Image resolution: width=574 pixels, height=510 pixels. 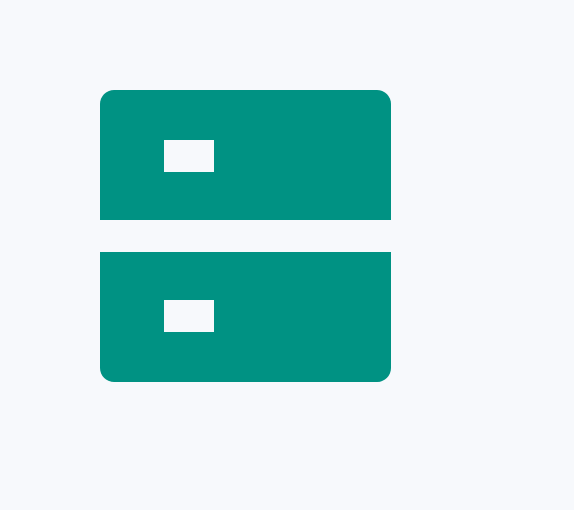 I want to click on server-bottom-unit-top-square, so click(x=245, y=262).